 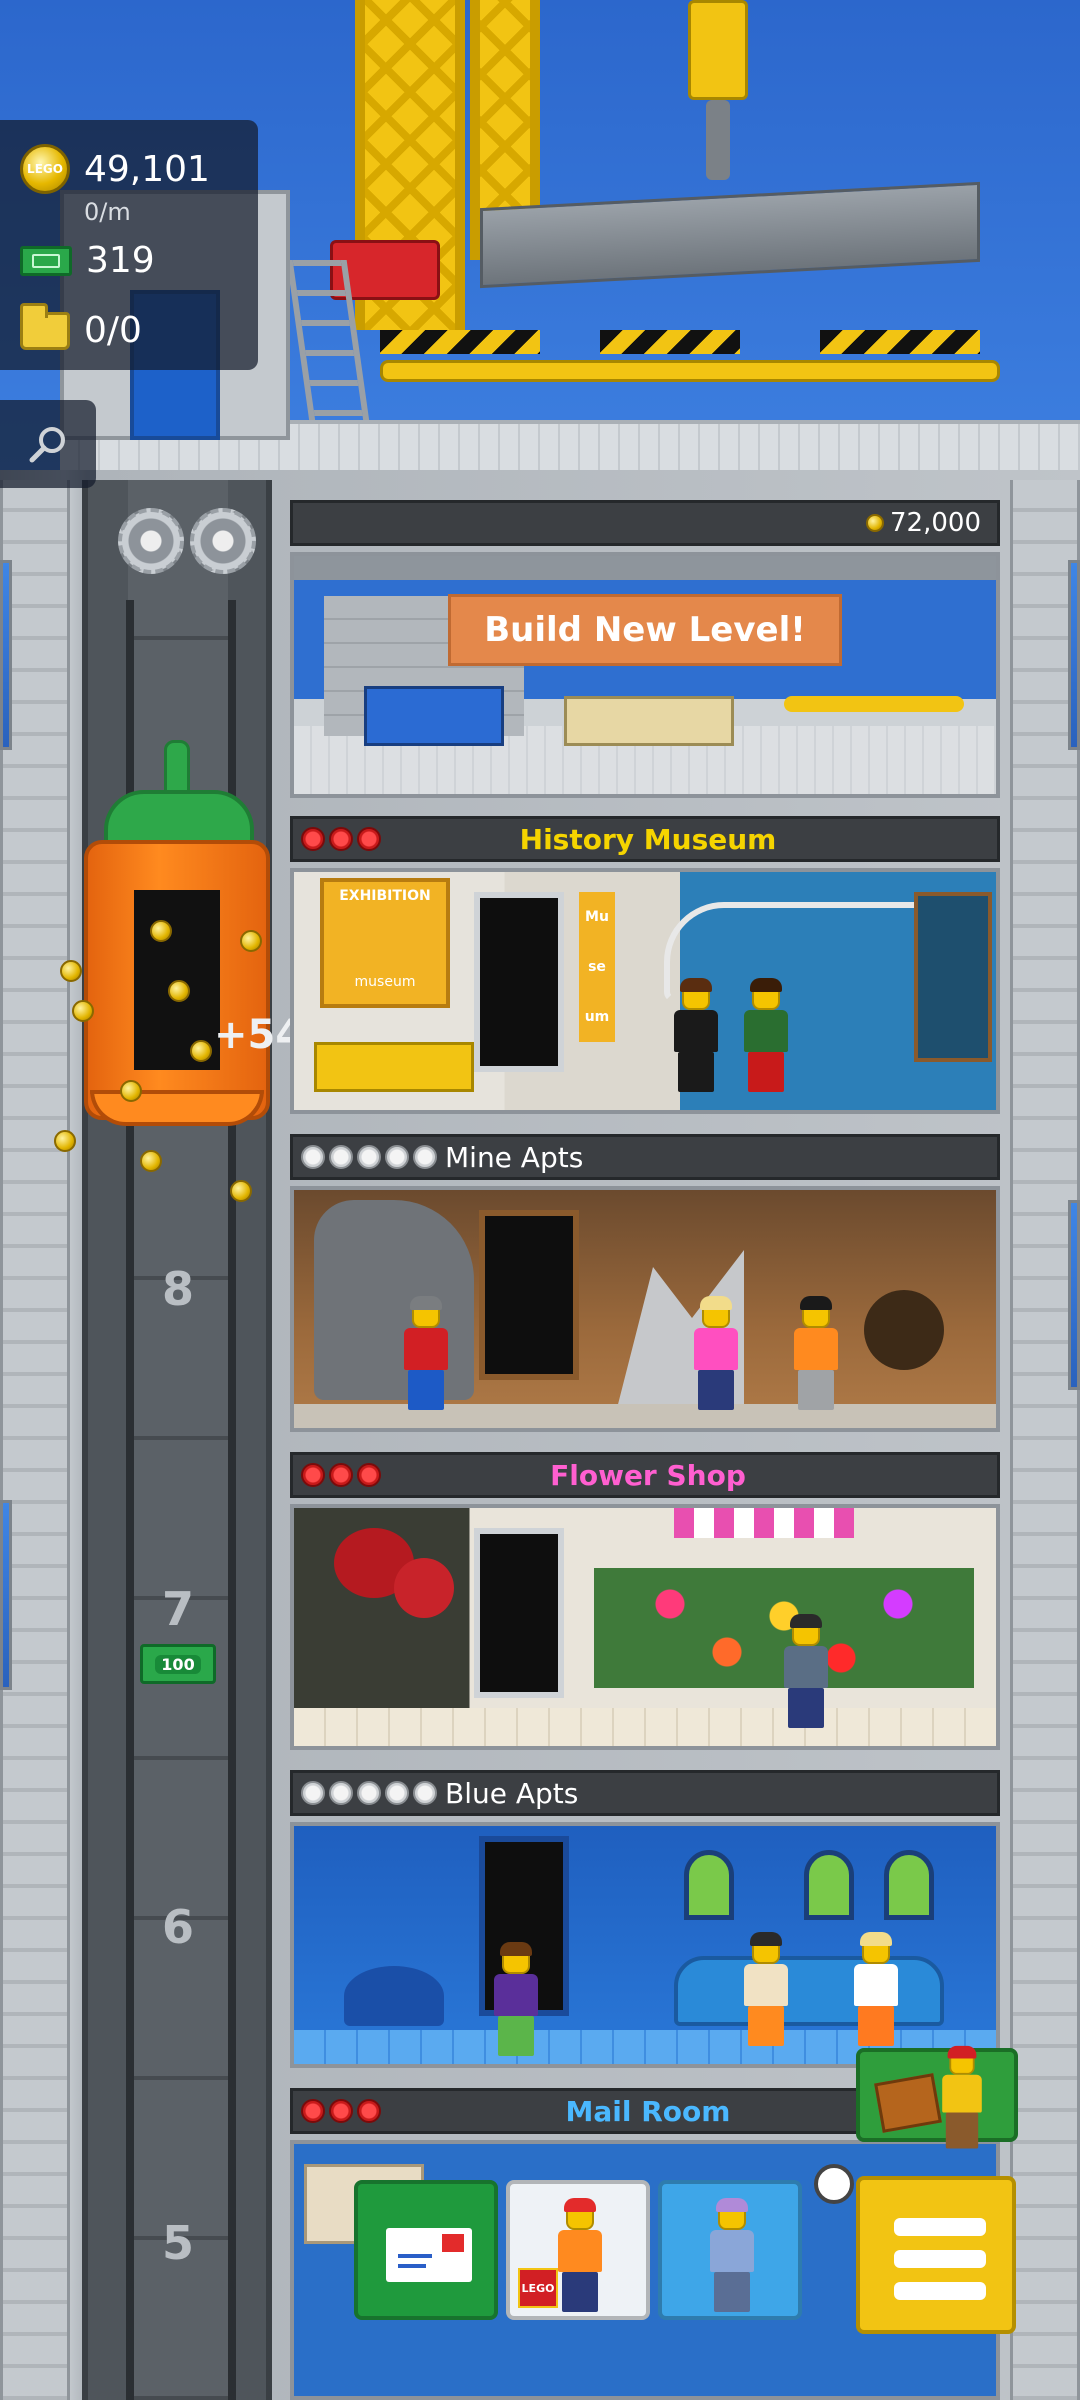 What do you see at coordinates (648, 839) in the screenshot?
I see `floor-name: History Museum` at bounding box center [648, 839].